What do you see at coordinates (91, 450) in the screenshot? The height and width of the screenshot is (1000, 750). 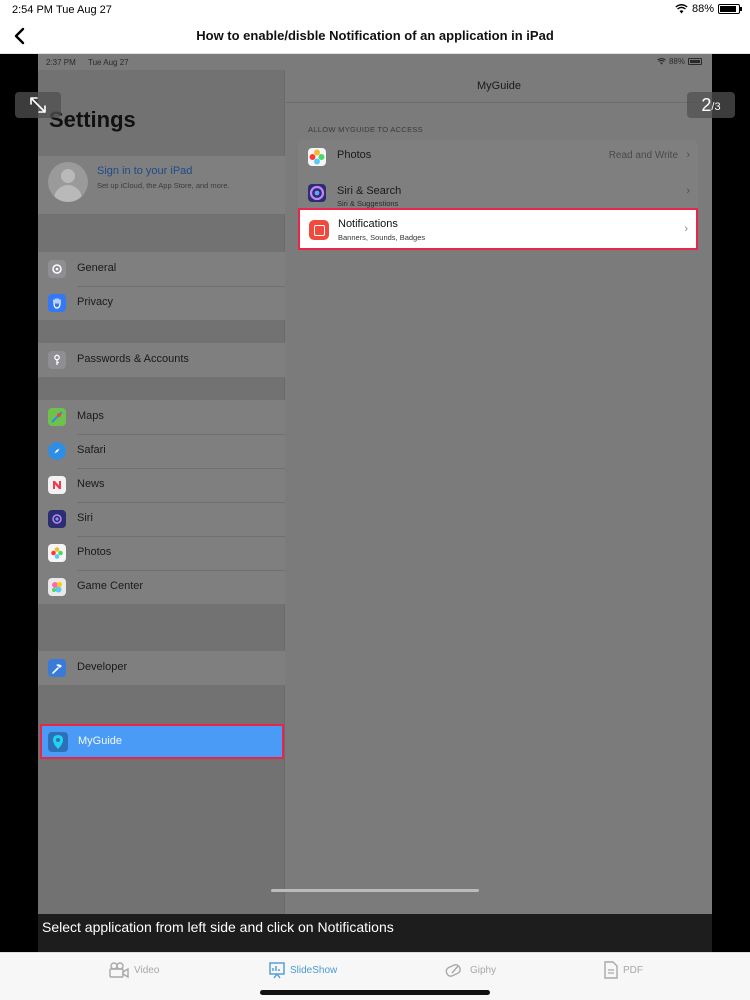 I see `settings-item-label: Safari` at bounding box center [91, 450].